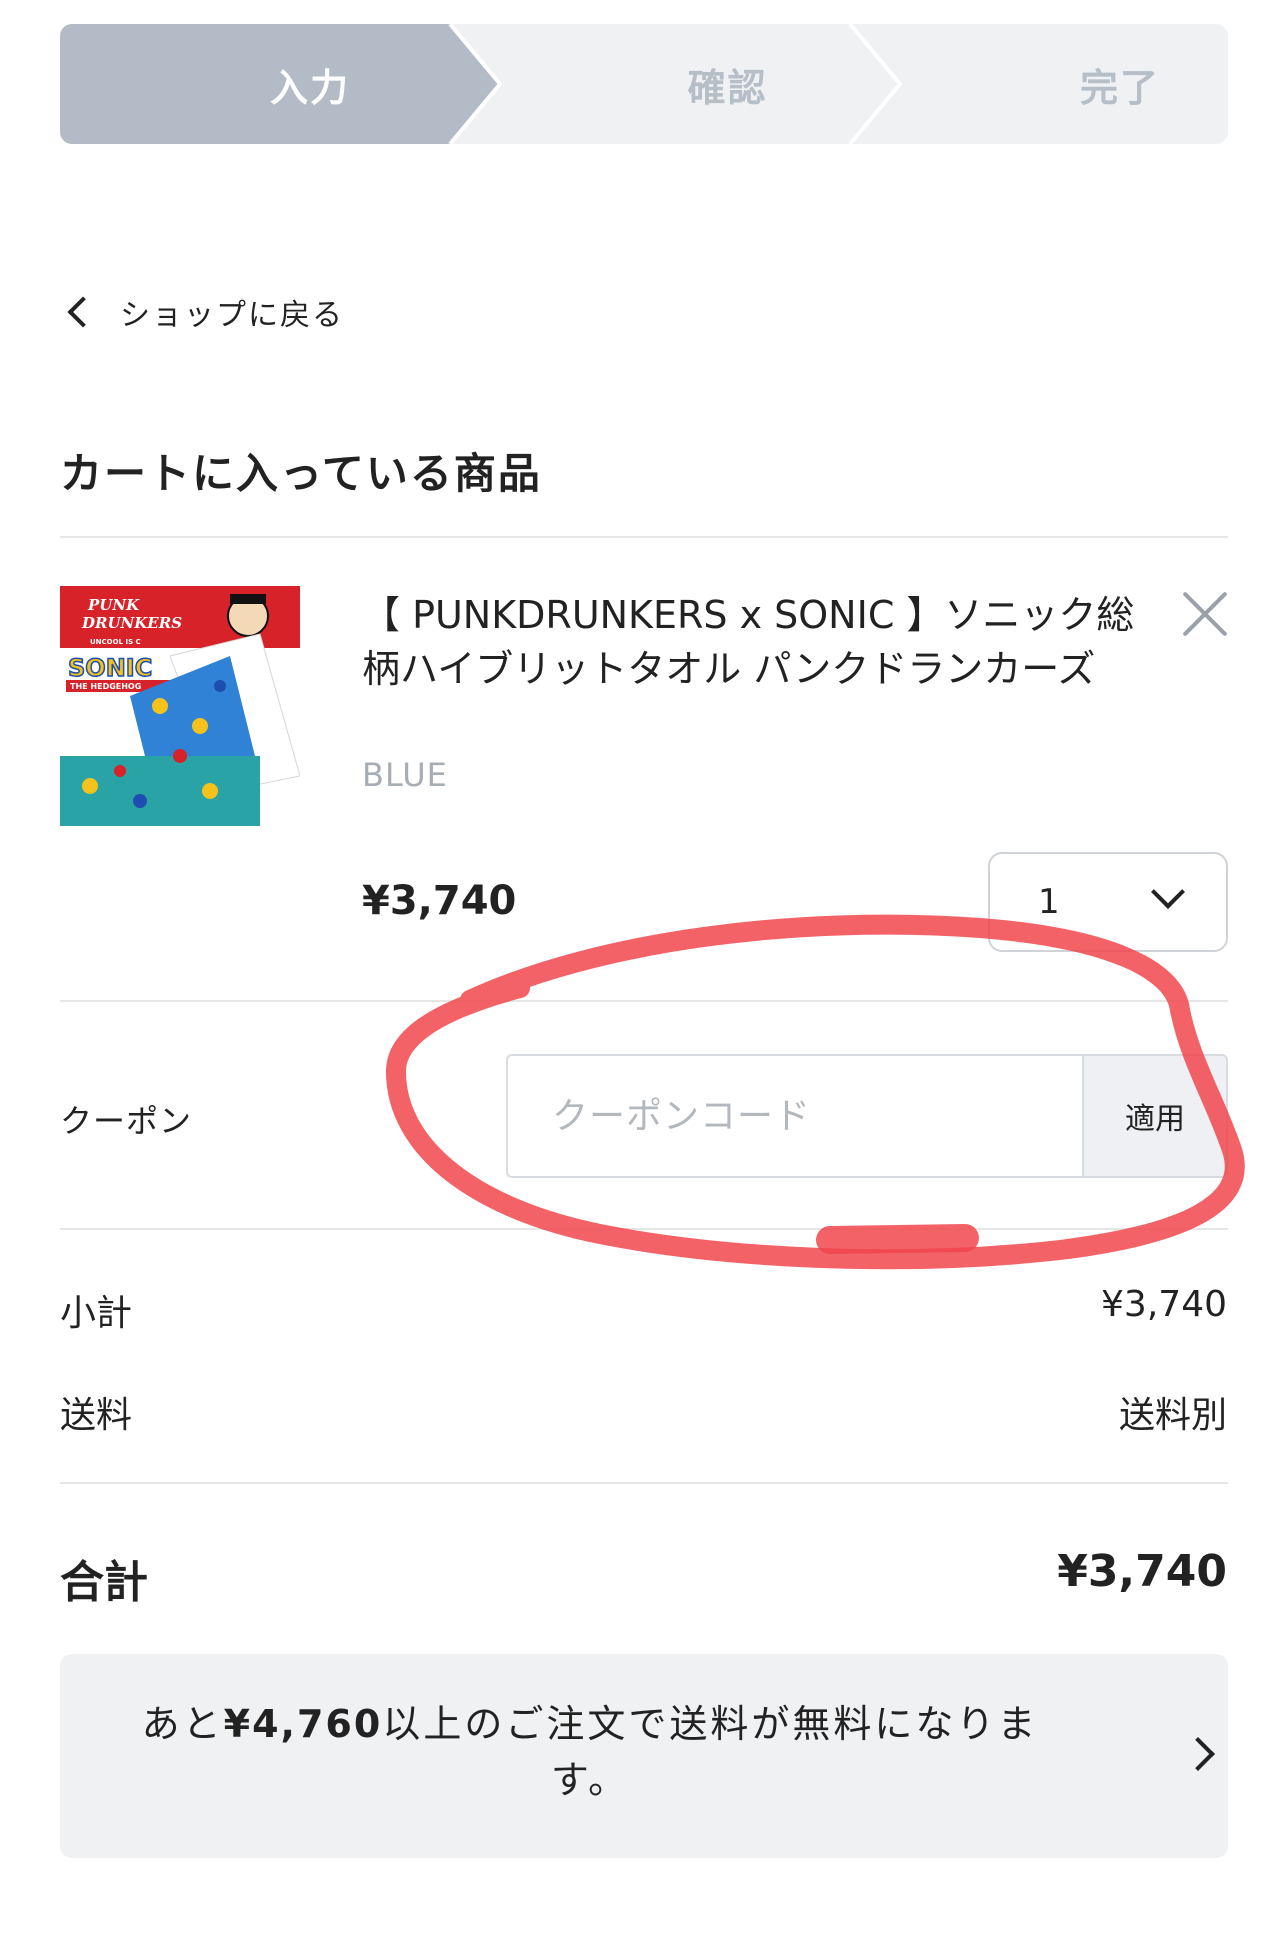 This screenshot has width=1283, height=1955. Describe the element at coordinates (96, 1313) in the screenshot. I see `subtotal-label: 小計` at that location.